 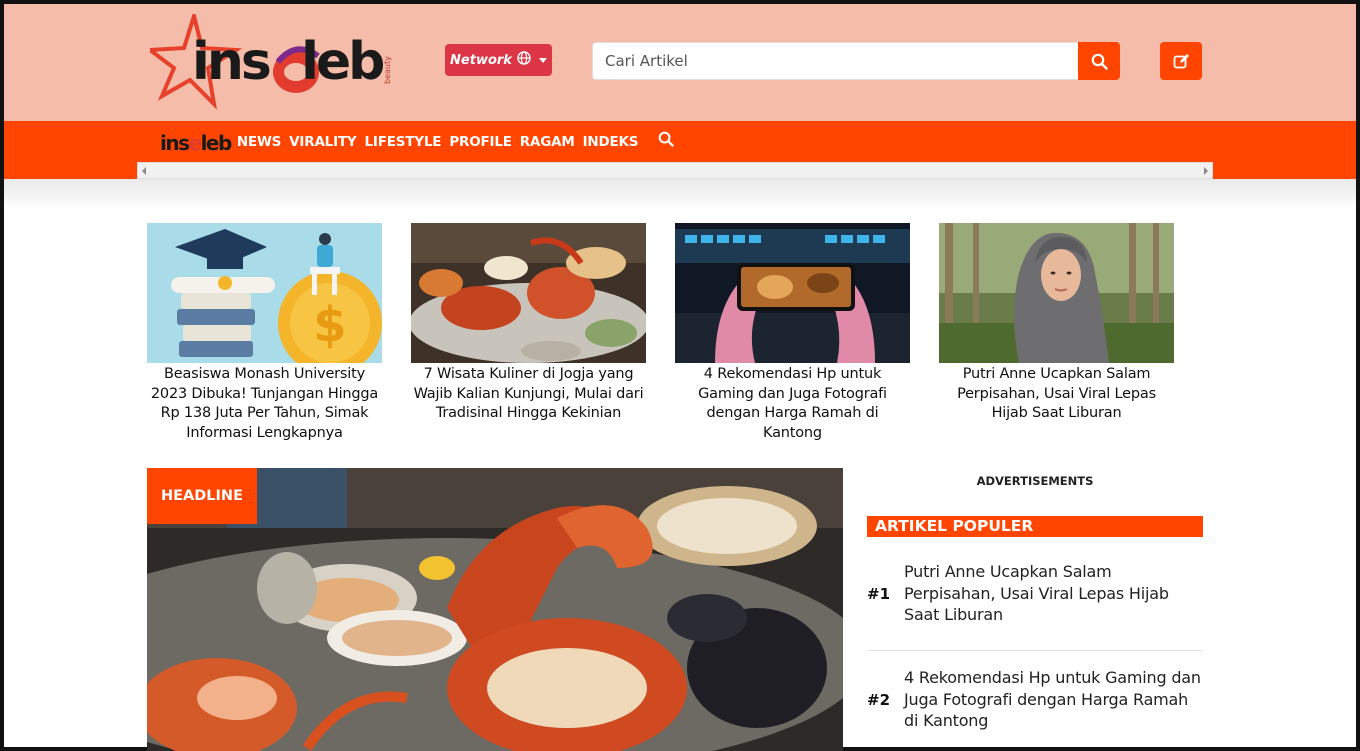 I want to click on search-icon, so click(x=1099, y=61).